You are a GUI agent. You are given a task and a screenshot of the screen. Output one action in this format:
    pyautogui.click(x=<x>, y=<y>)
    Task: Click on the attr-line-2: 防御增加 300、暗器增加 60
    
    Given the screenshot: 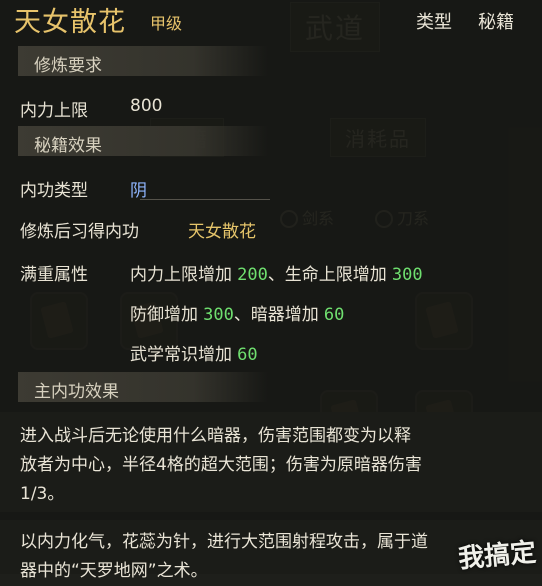 What is the action you would take?
    pyautogui.click(x=237, y=312)
    